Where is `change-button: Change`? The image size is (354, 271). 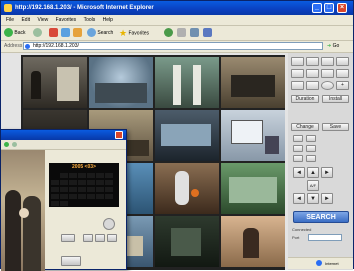
change-button: Change is located at coordinates (305, 127).